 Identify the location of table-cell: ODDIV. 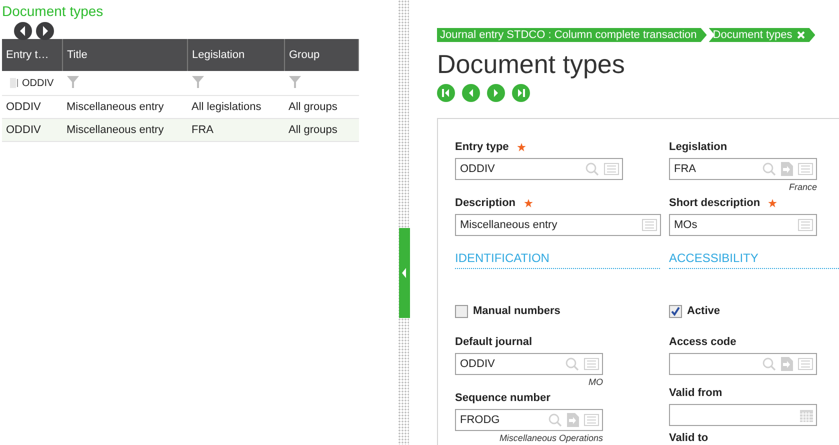
(32, 130).